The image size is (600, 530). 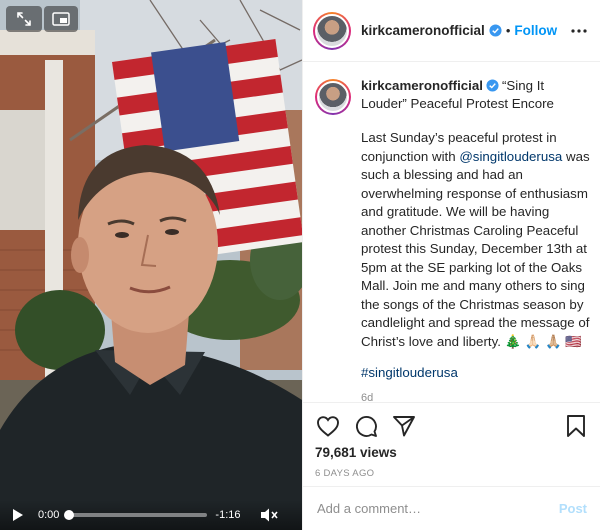 I want to click on current-time: 0:00, so click(x=49, y=515).